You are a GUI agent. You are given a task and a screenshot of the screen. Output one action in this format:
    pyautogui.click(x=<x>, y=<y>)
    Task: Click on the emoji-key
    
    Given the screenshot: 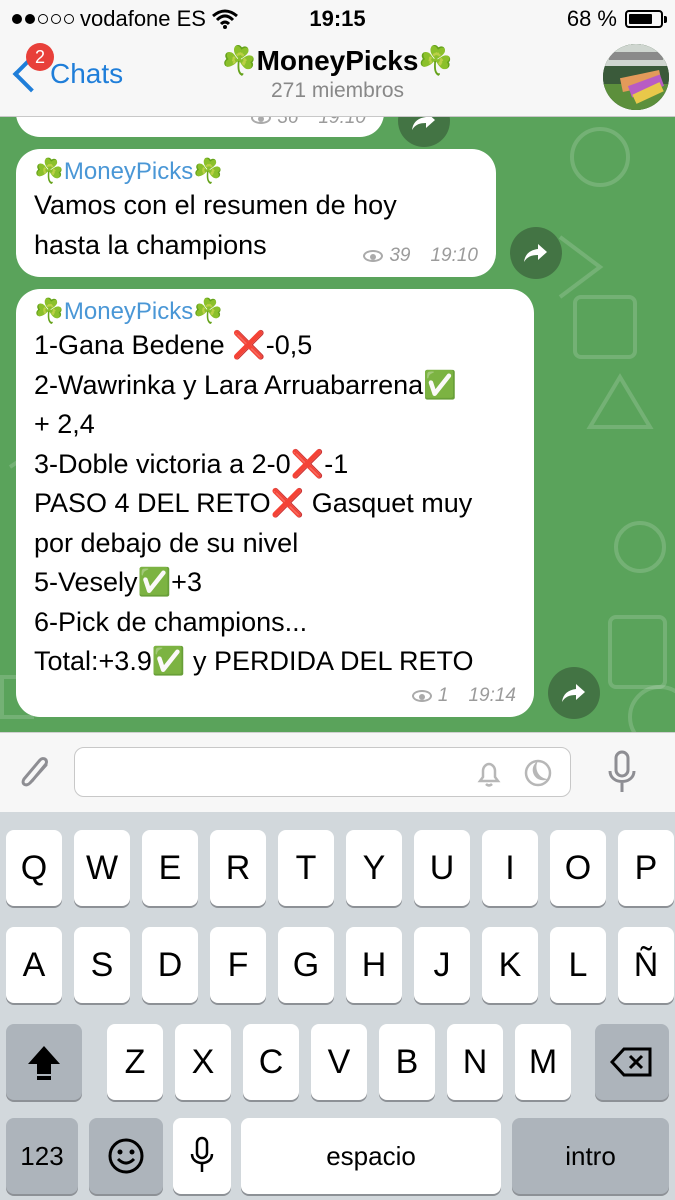 What is the action you would take?
    pyautogui.click(x=126, y=1156)
    